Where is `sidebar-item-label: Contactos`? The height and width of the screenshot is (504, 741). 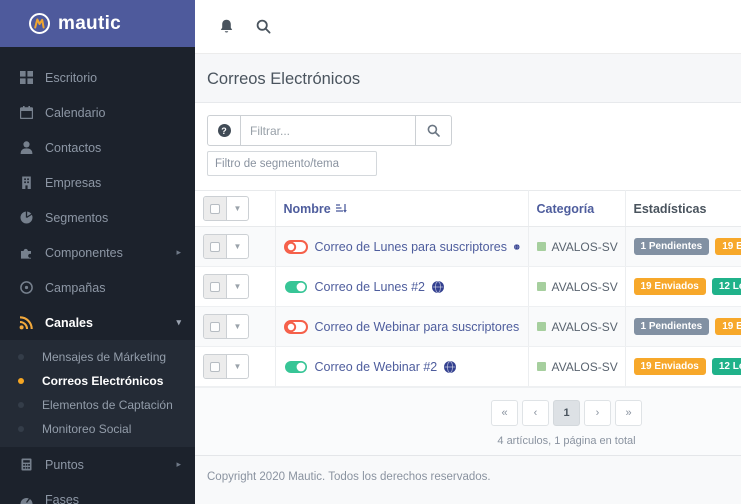
sidebar-item-label: Contactos is located at coordinates (73, 147).